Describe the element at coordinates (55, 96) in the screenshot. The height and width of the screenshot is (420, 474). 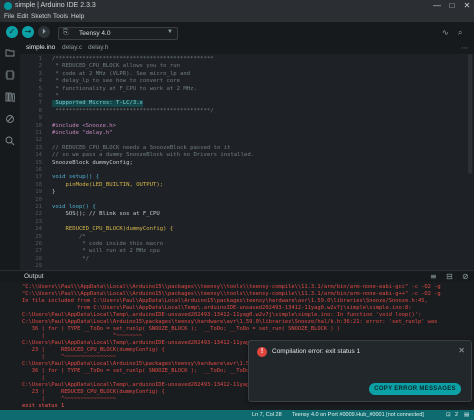
I see `code-line: *` at that location.